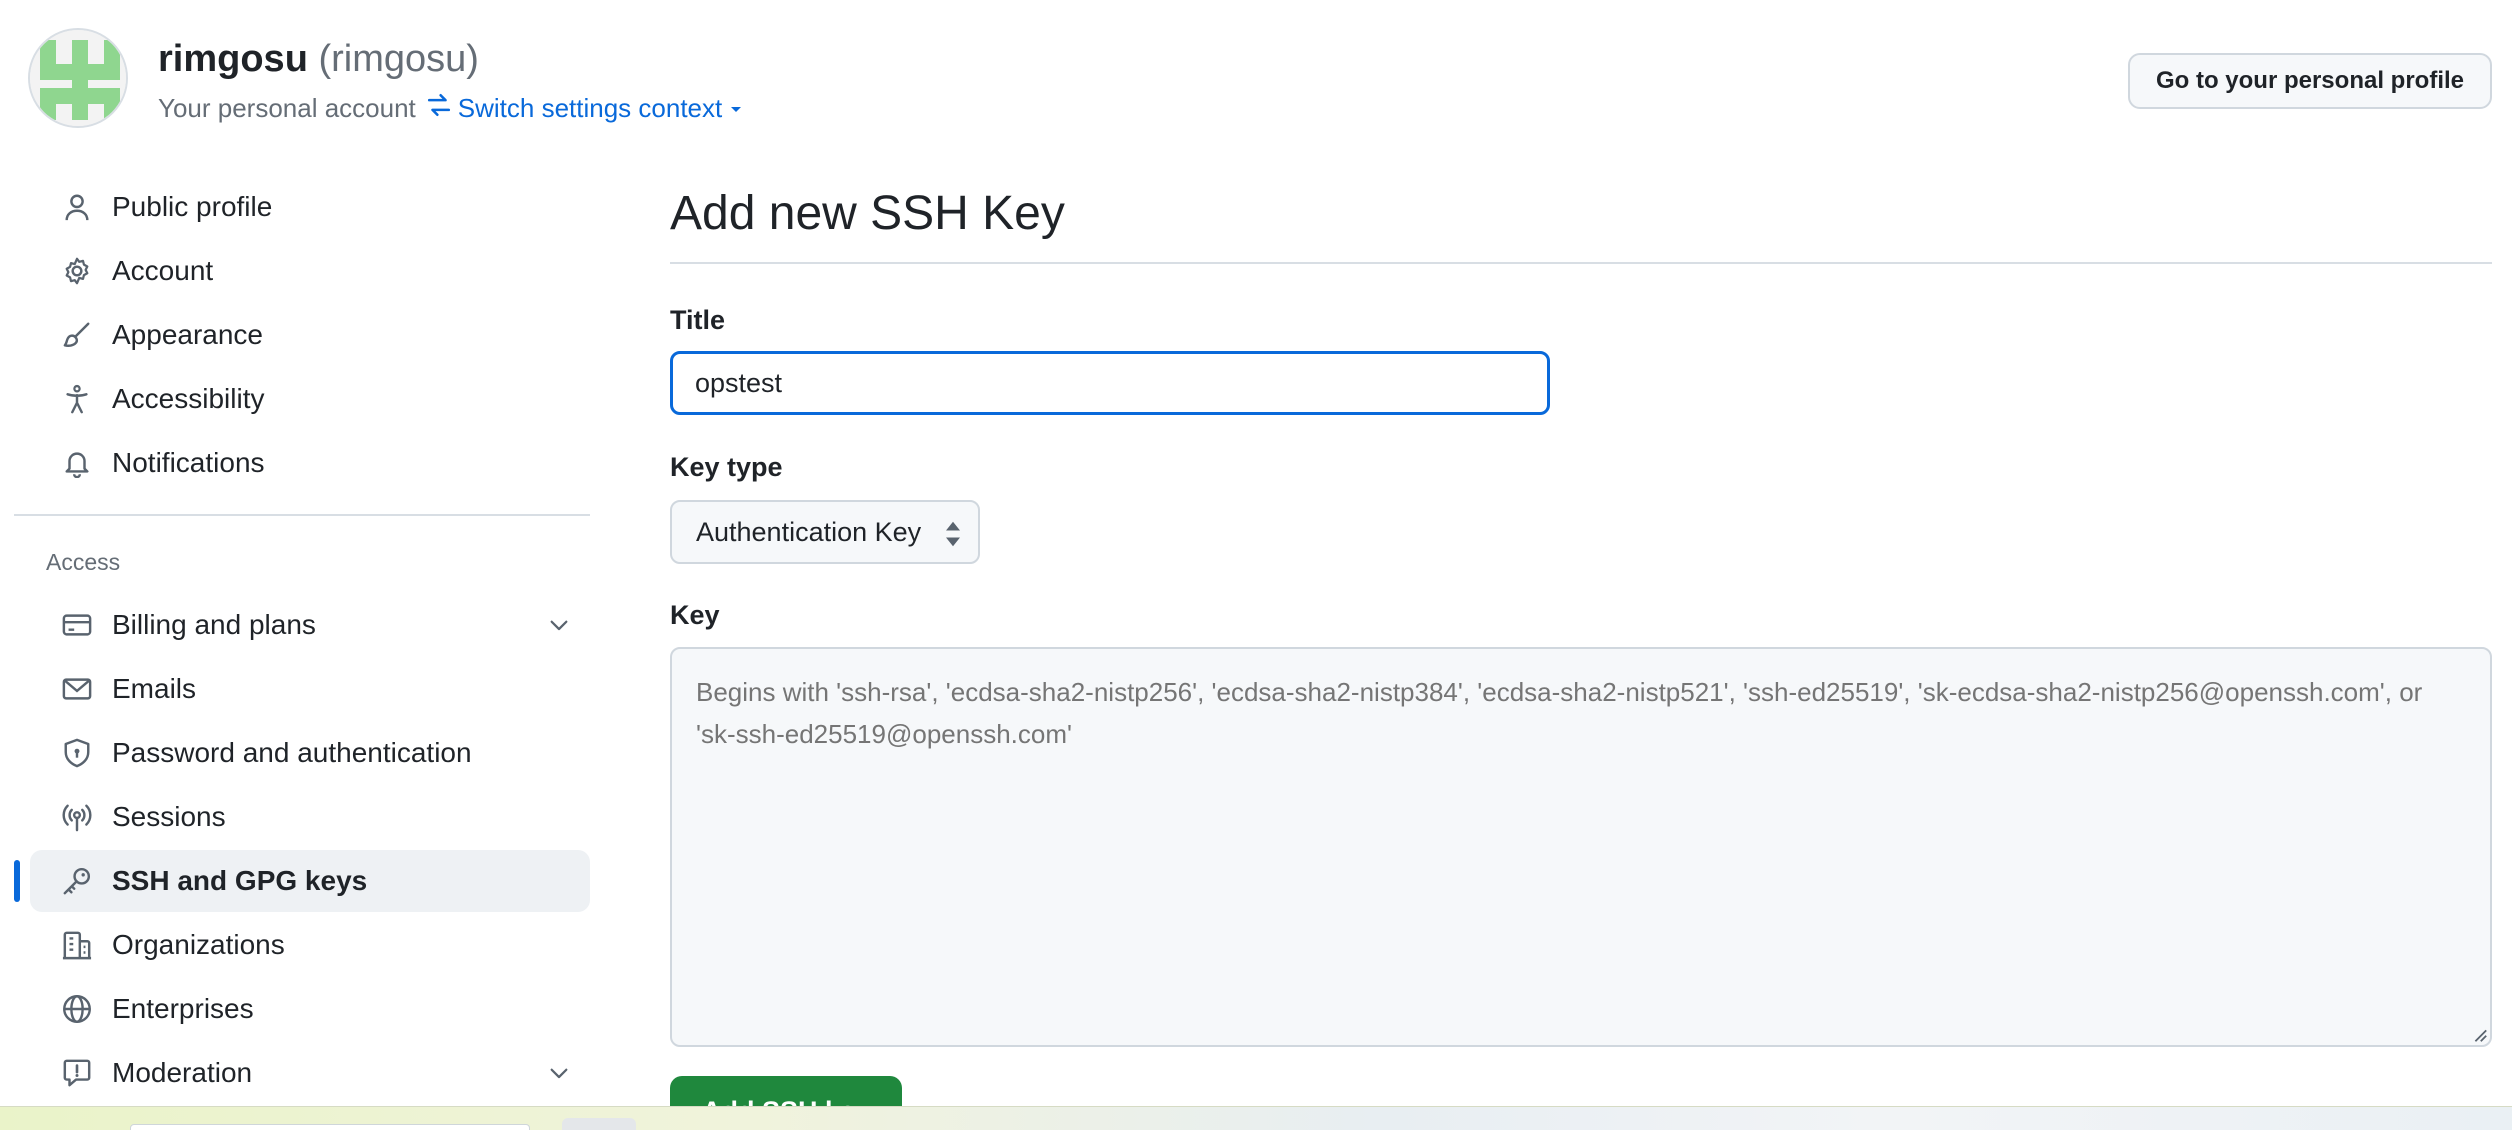 The image size is (2512, 1130). I want to click on avatar, so click(78, 78).